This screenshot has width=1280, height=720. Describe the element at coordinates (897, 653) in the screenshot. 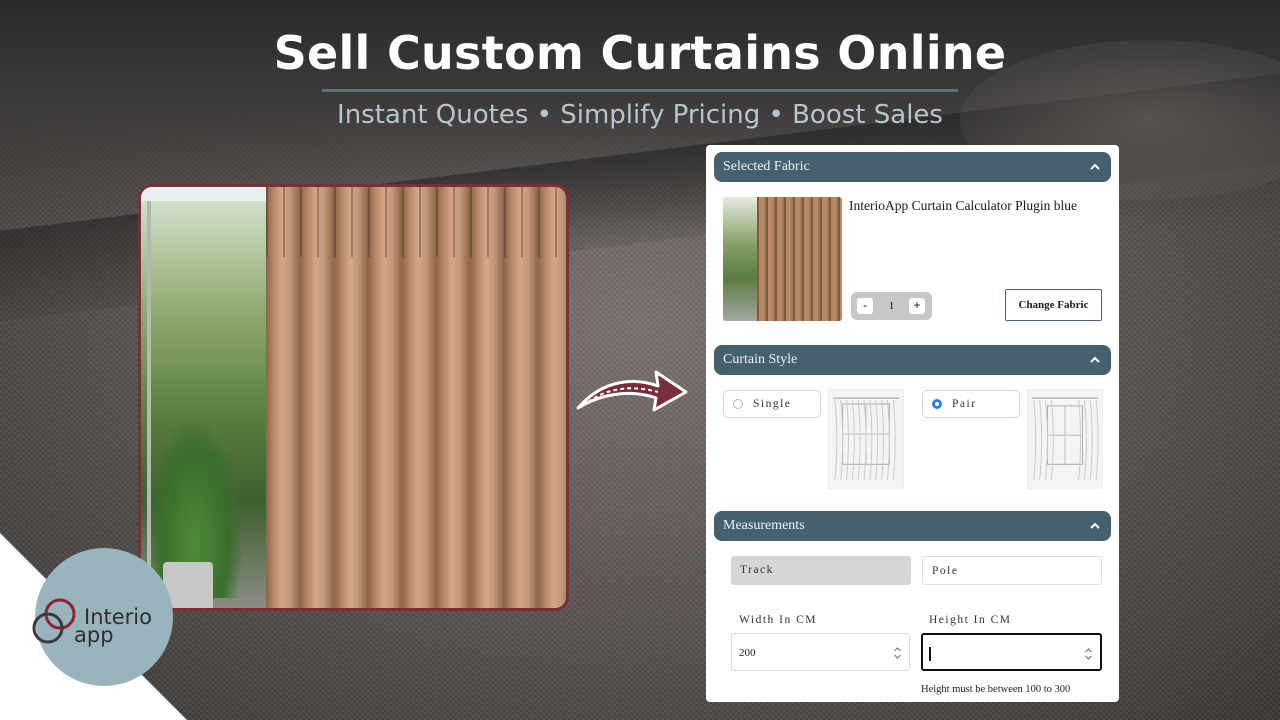

I see `width-spinner-icon` at that location.